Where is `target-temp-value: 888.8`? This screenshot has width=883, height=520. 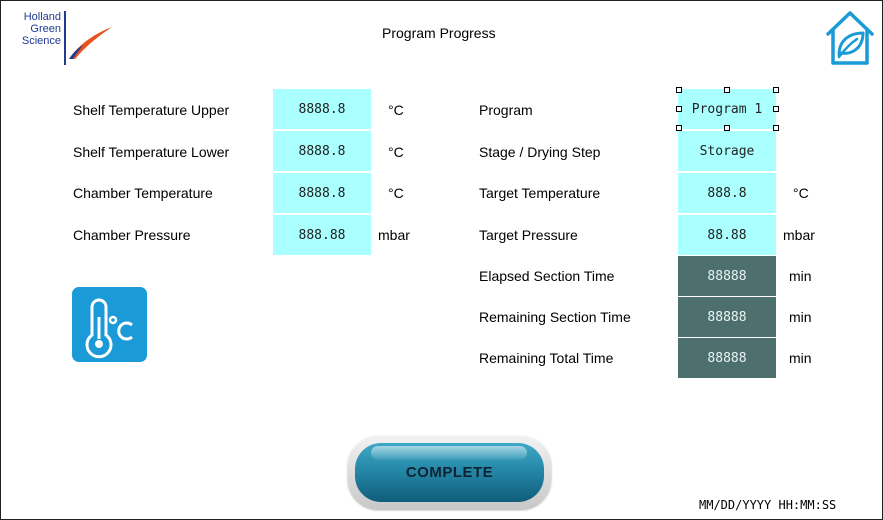 target-temp-value: 888.8 is located at coordinates (727, 193).